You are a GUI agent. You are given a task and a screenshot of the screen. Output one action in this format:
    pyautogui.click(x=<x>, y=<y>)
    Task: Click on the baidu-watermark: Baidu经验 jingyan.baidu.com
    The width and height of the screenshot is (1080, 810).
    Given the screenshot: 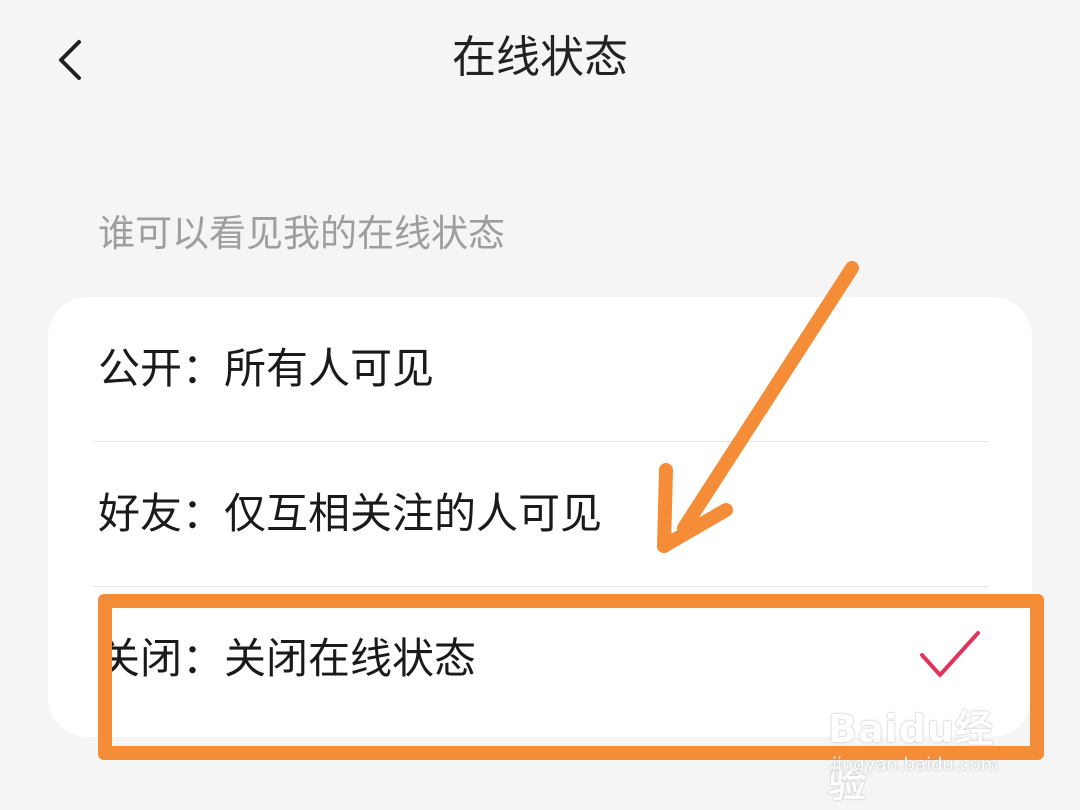 What is the action you would take?
    pyautogui.click(x=928, y=748)
    